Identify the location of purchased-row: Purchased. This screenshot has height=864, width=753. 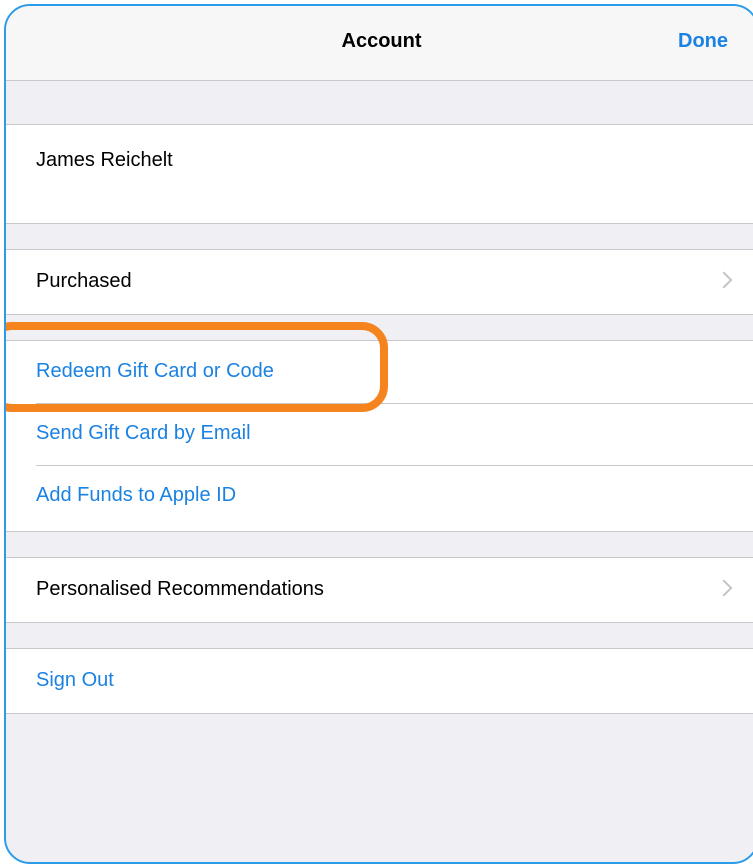
(379, 281).